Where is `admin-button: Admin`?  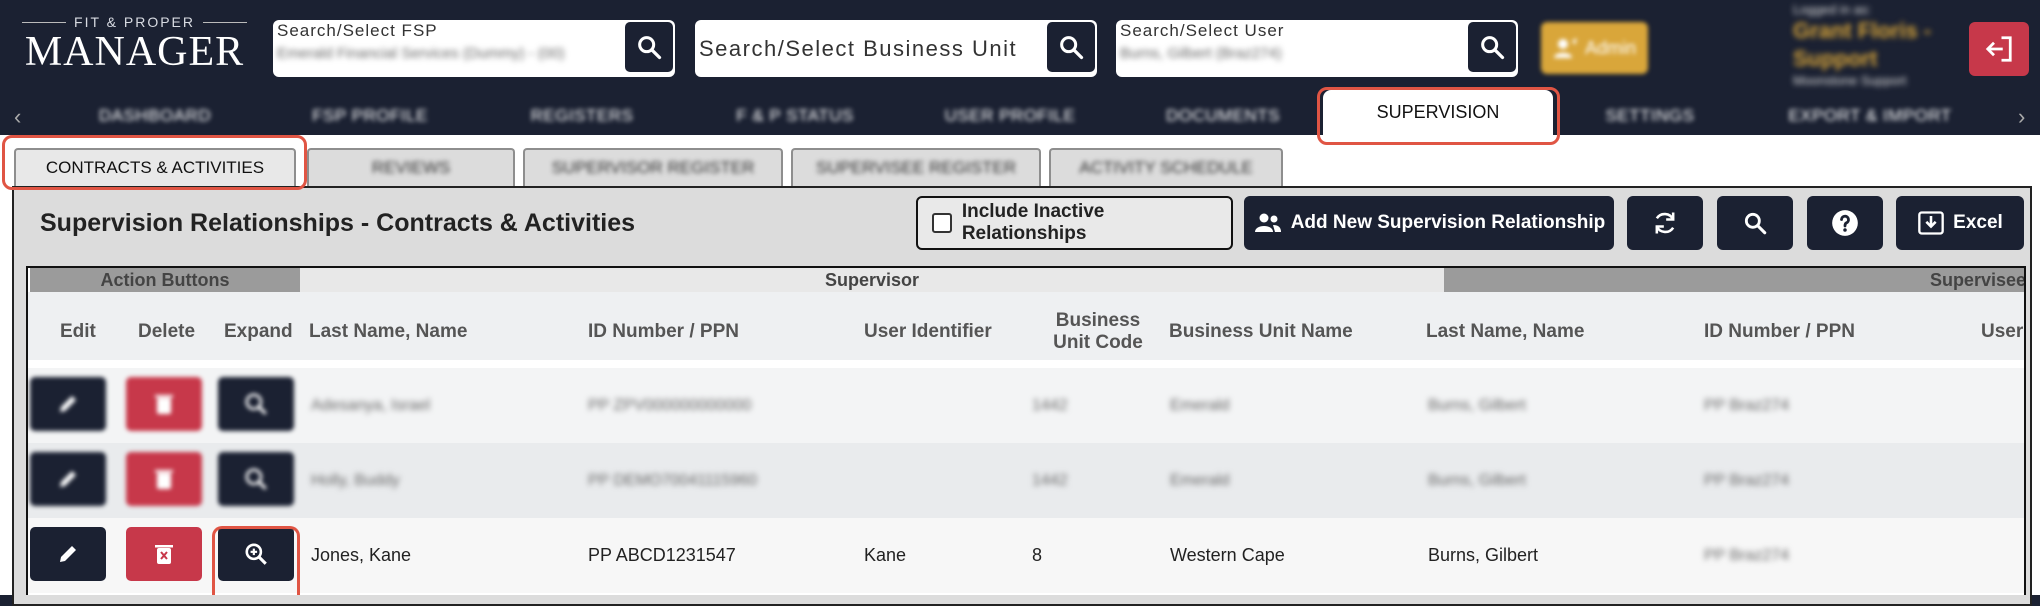 admin-button: Admin is located at coordinates (1594, 48).